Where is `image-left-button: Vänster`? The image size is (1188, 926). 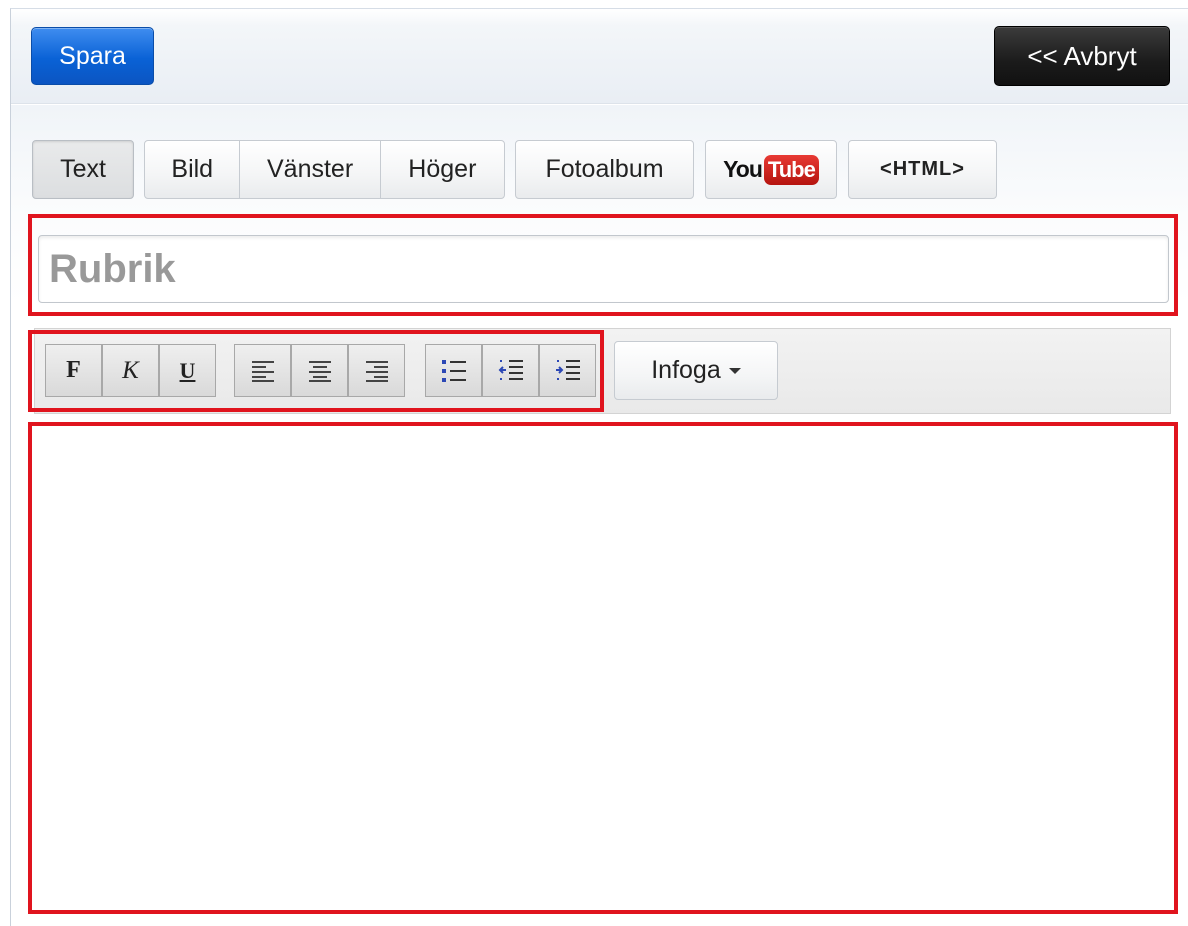
image-left-button: Vänster is located at coordinates (310, 169).